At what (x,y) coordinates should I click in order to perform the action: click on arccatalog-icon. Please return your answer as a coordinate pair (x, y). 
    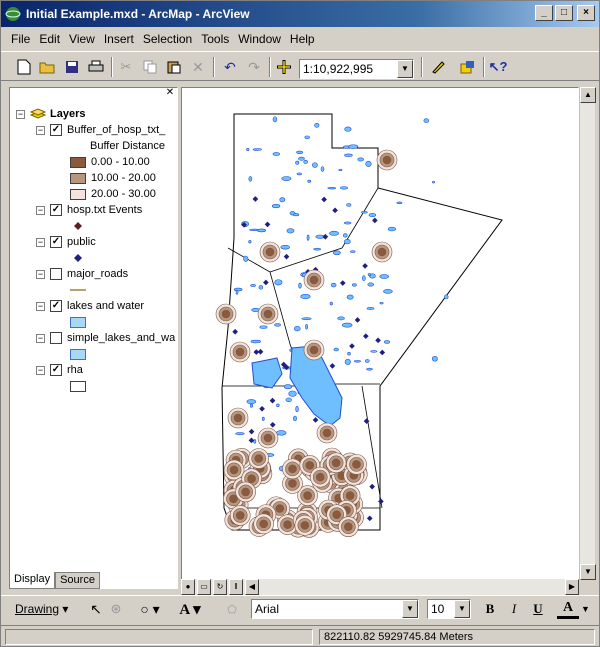
    Looking at the image, I should click on (468, 67).